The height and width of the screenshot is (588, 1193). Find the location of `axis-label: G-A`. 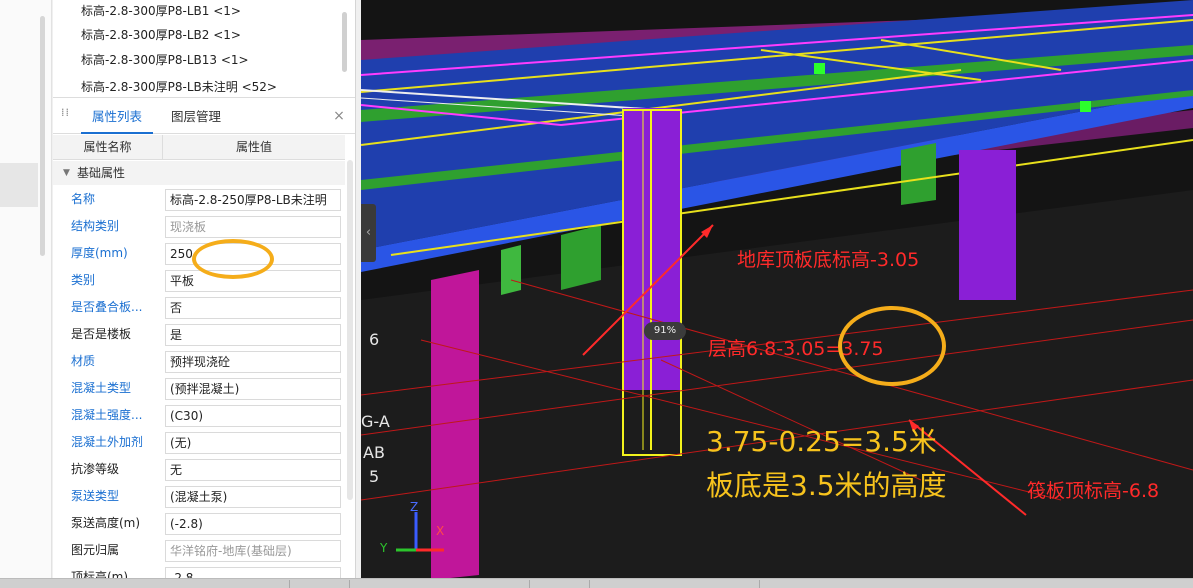

axis-label: G-A is located at coordinates (375, 421).